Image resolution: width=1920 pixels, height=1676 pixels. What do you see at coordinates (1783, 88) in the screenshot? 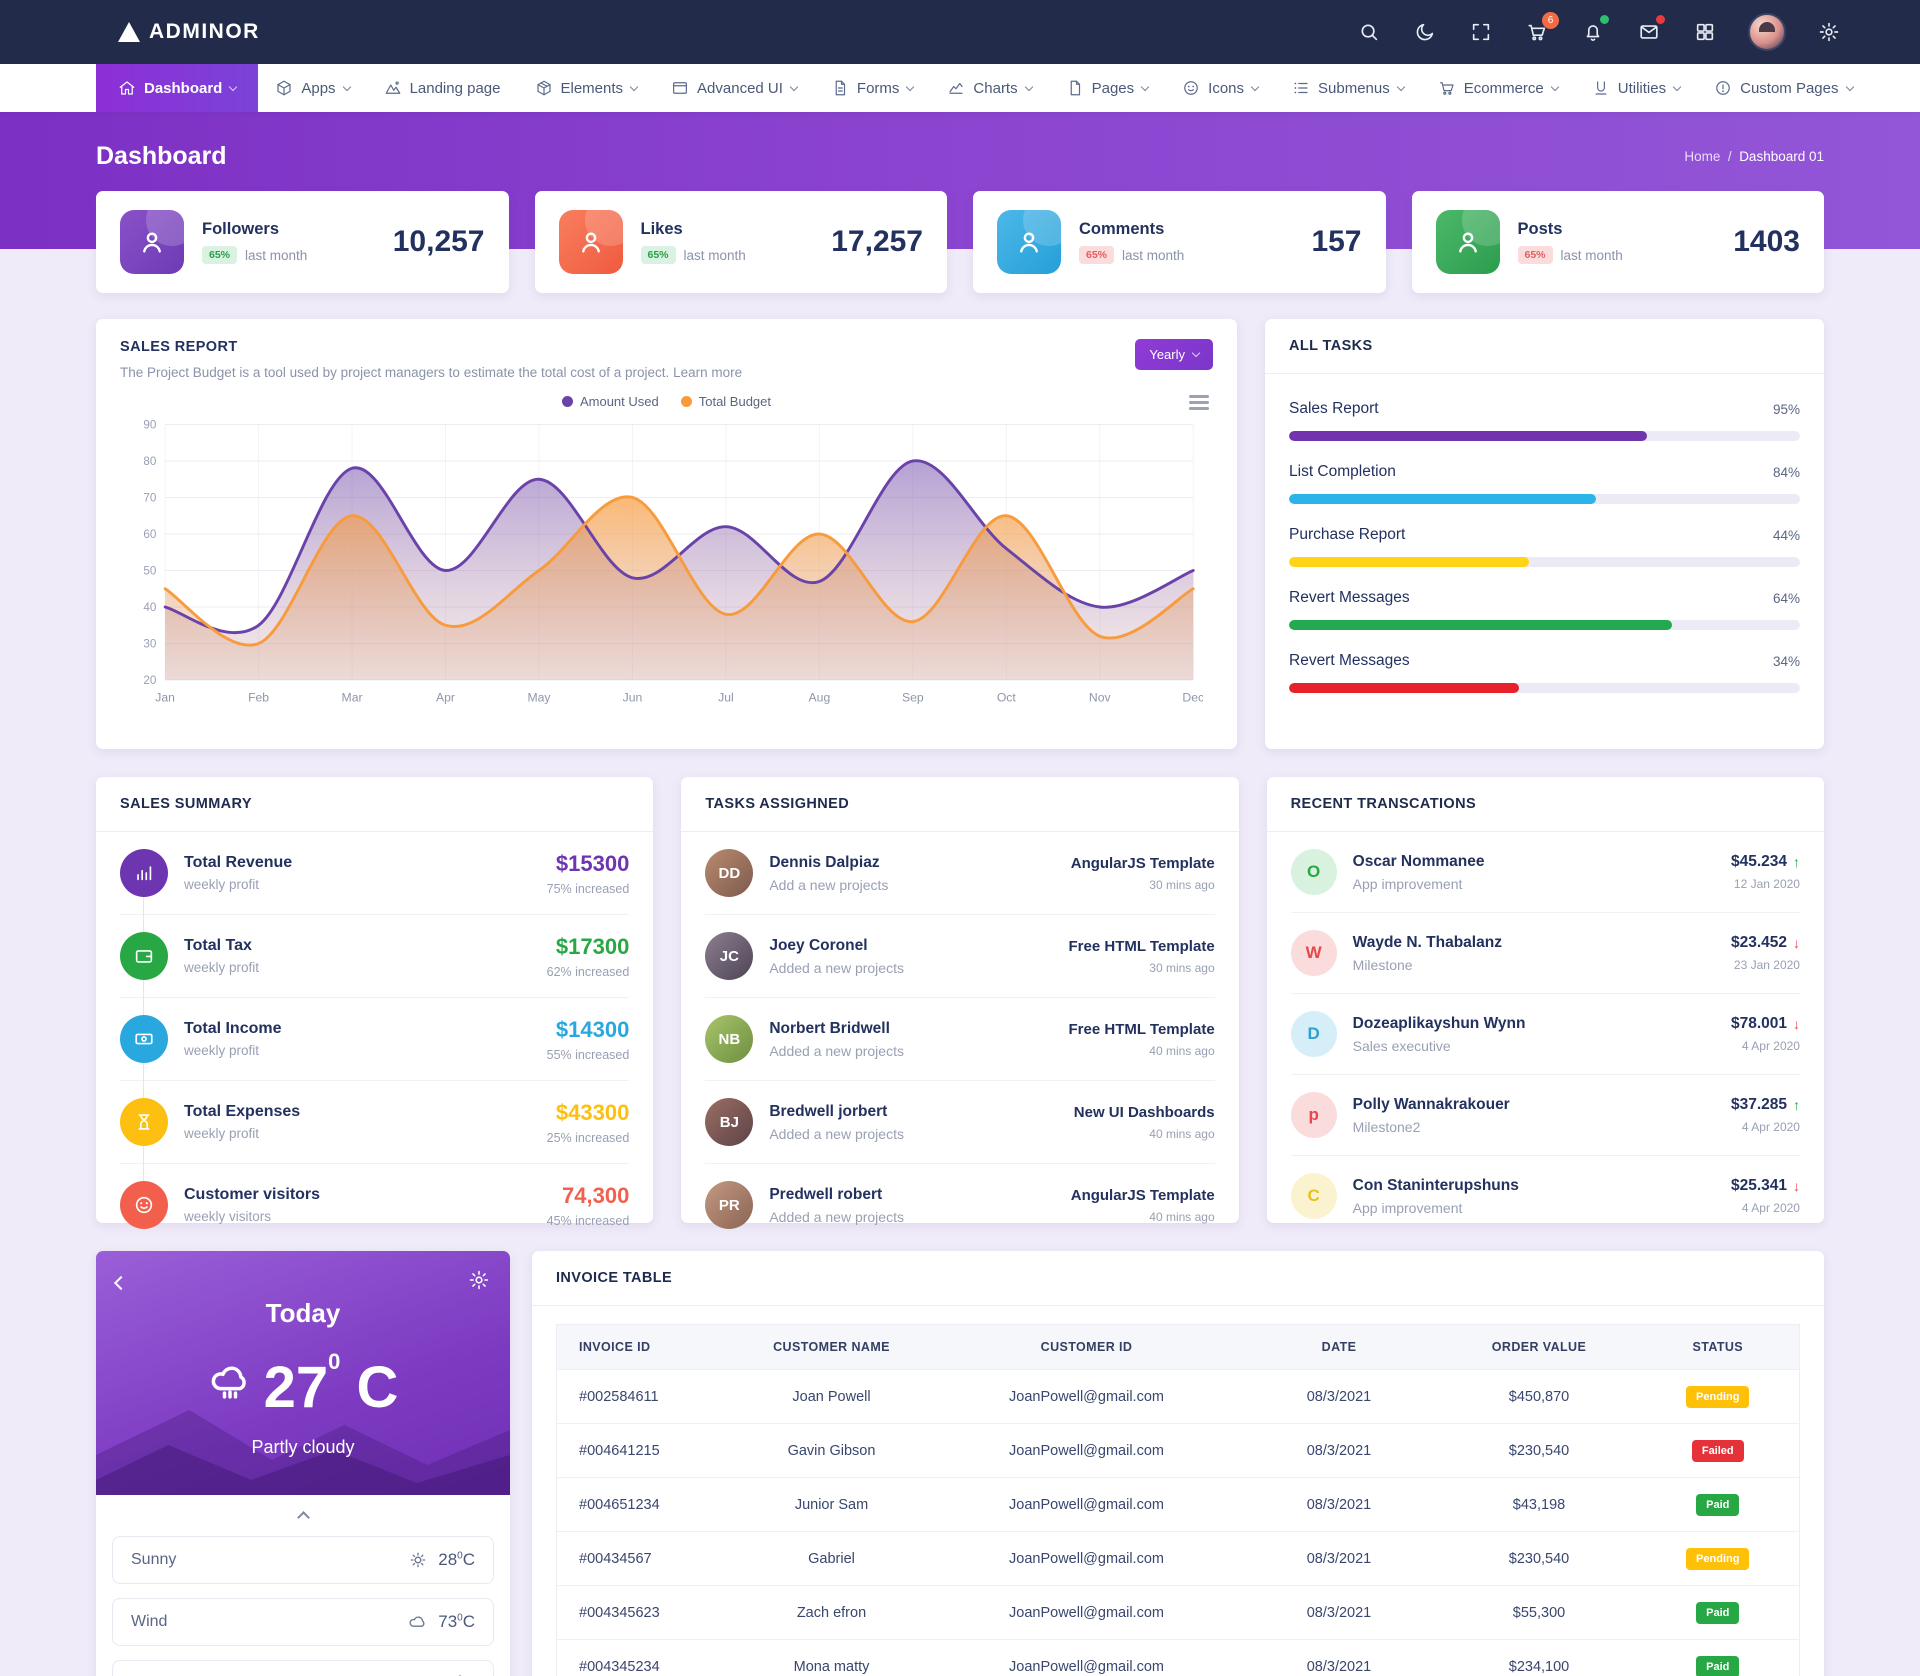
I see `menu-item-custom-pages: Custom Pages` at bounding box center [1783, 88].